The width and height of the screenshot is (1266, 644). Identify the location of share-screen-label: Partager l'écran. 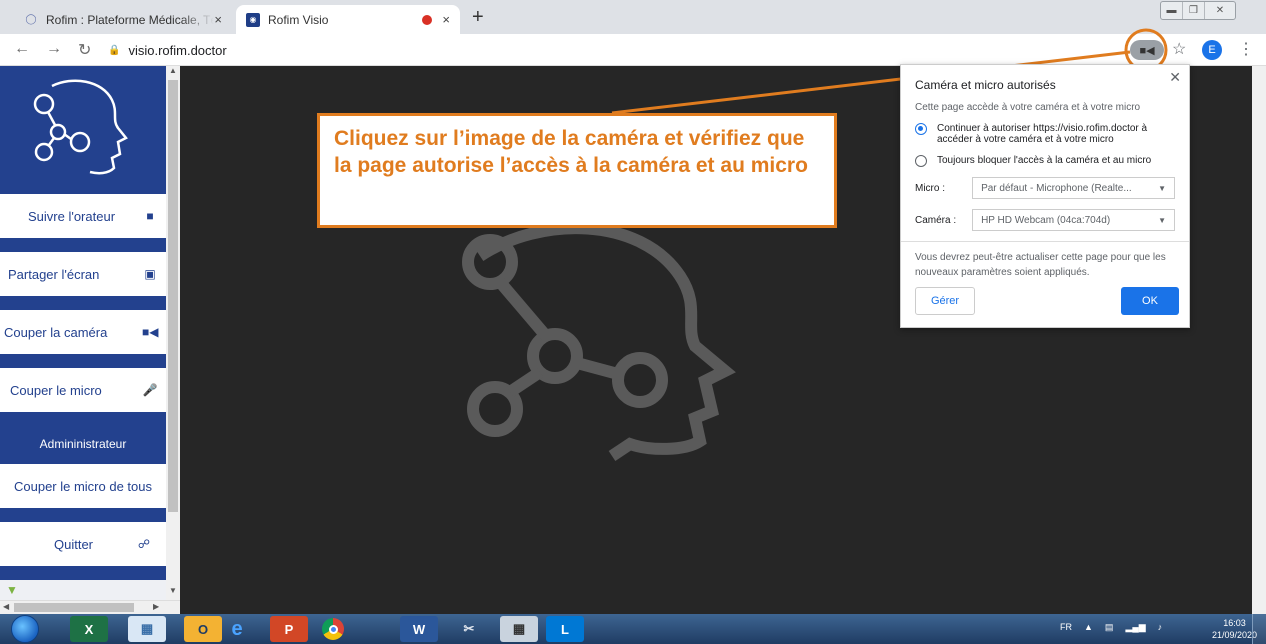
(54, 274).